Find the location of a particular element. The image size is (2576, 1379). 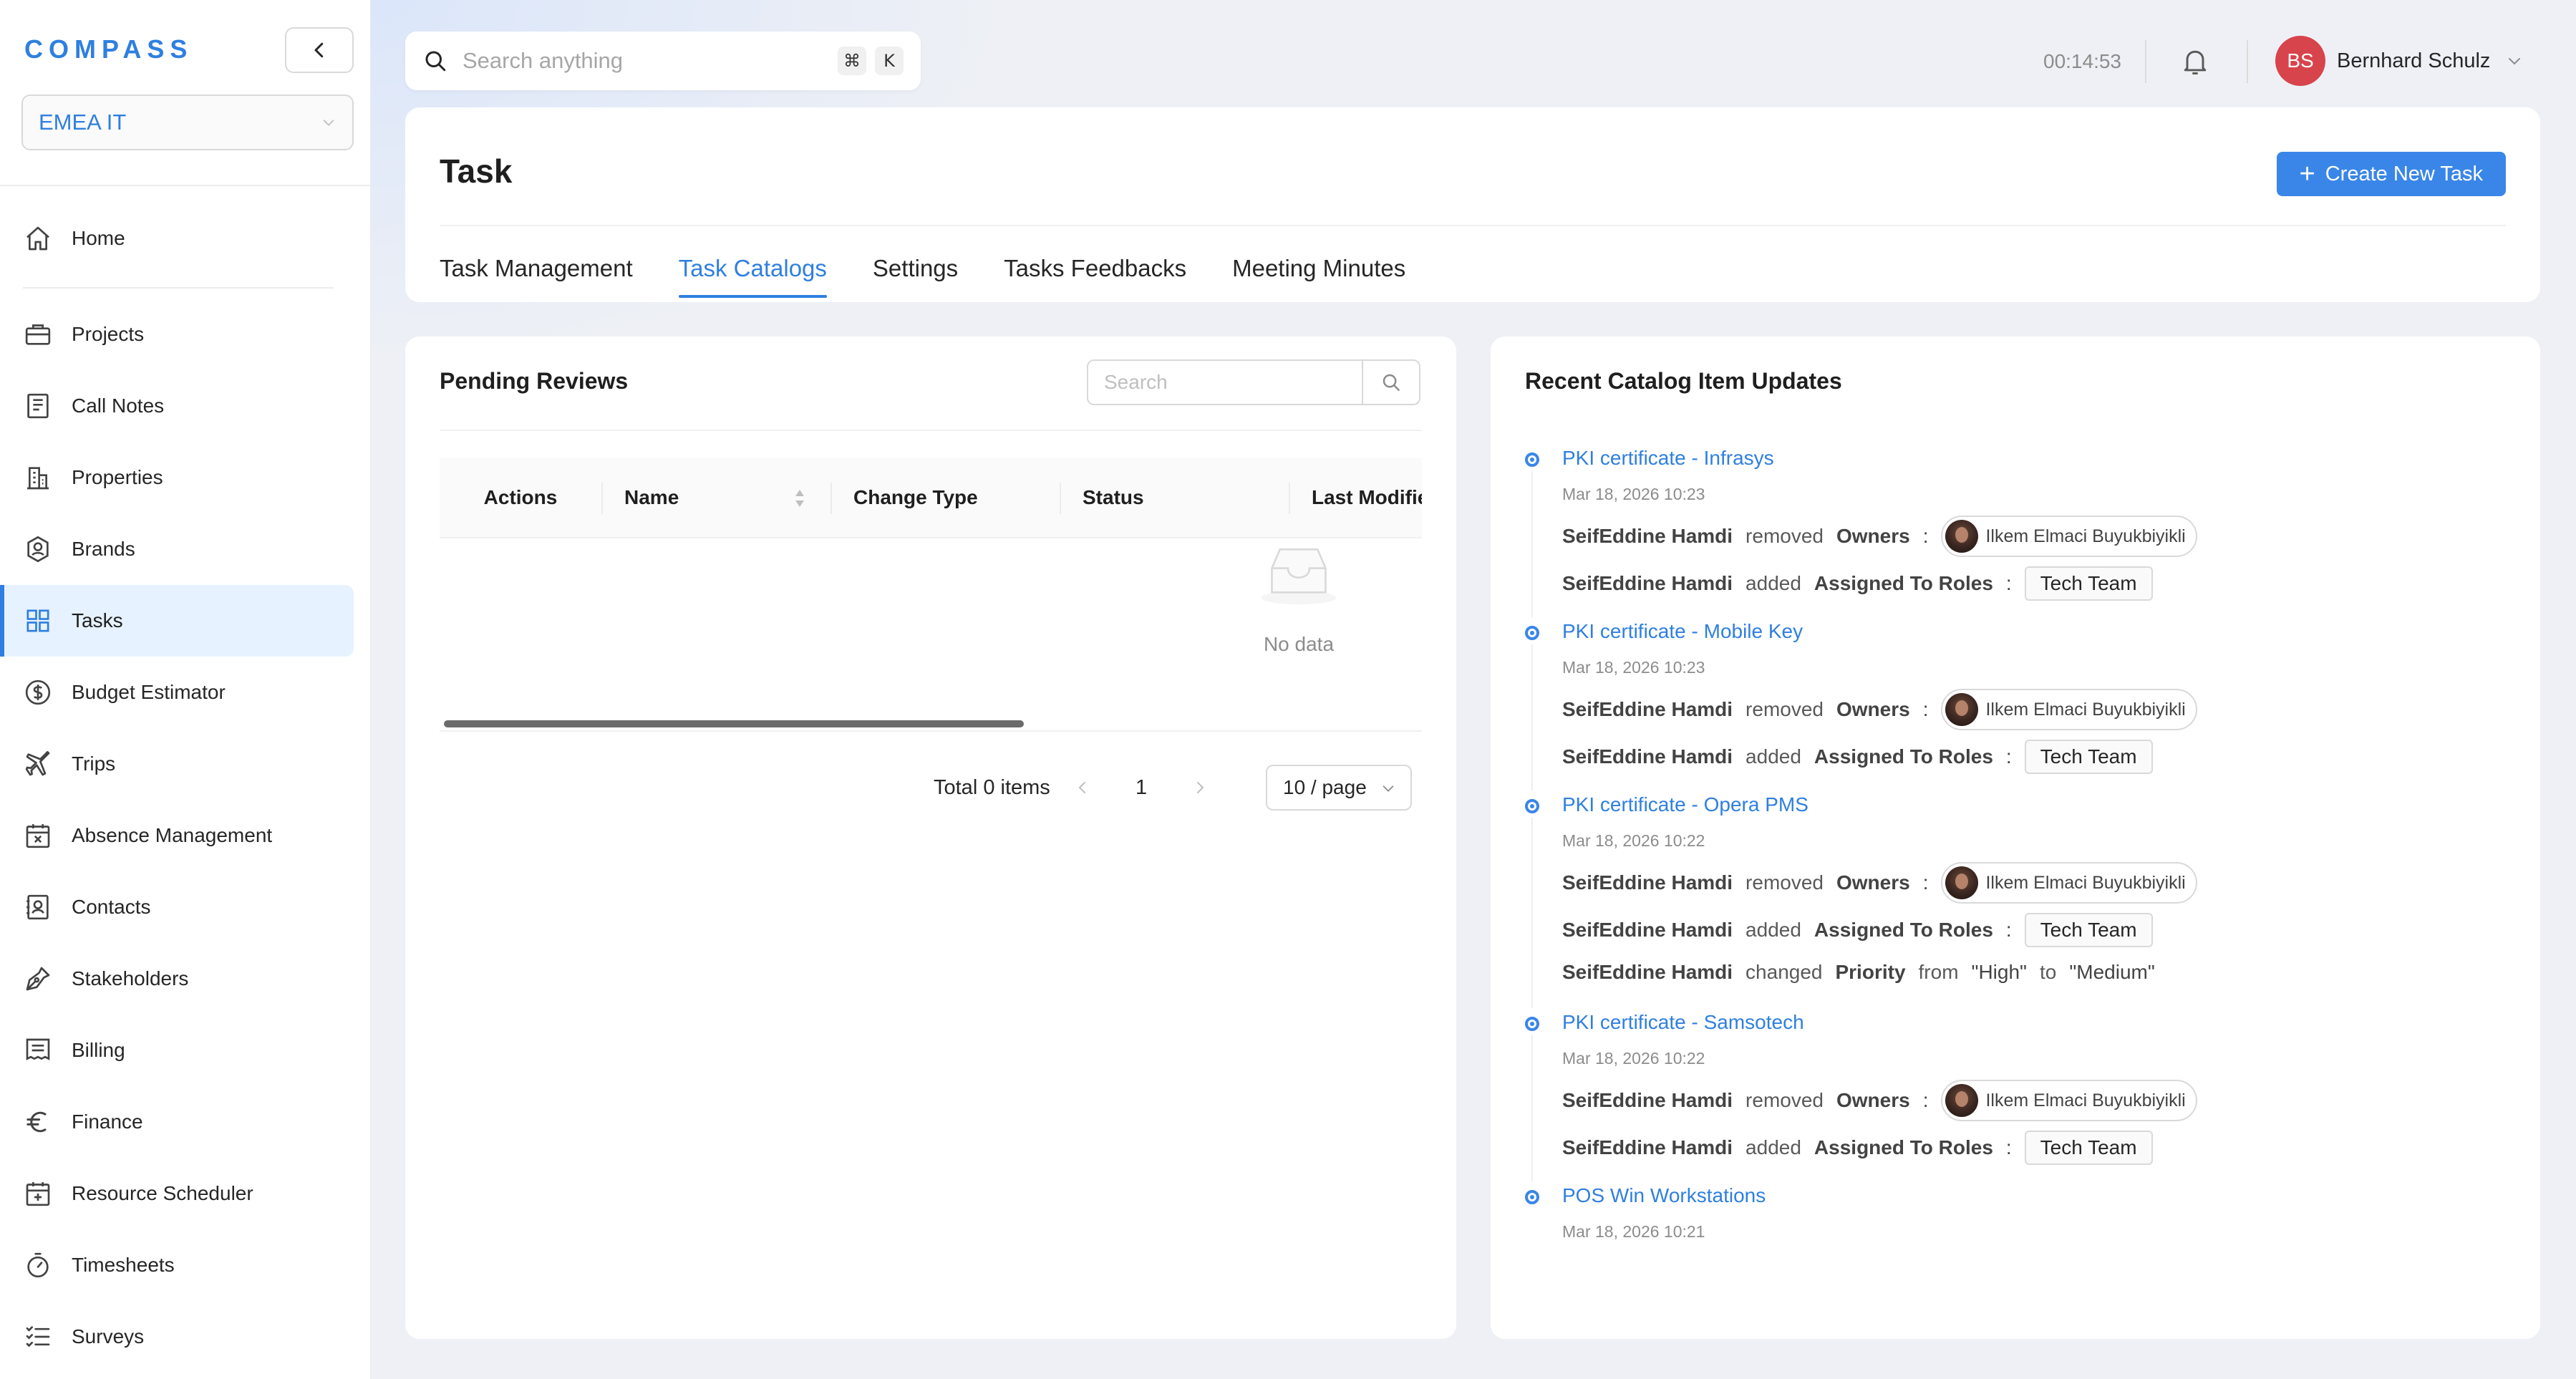

app-logo: COMPASS is located at coordinates (109, 49).